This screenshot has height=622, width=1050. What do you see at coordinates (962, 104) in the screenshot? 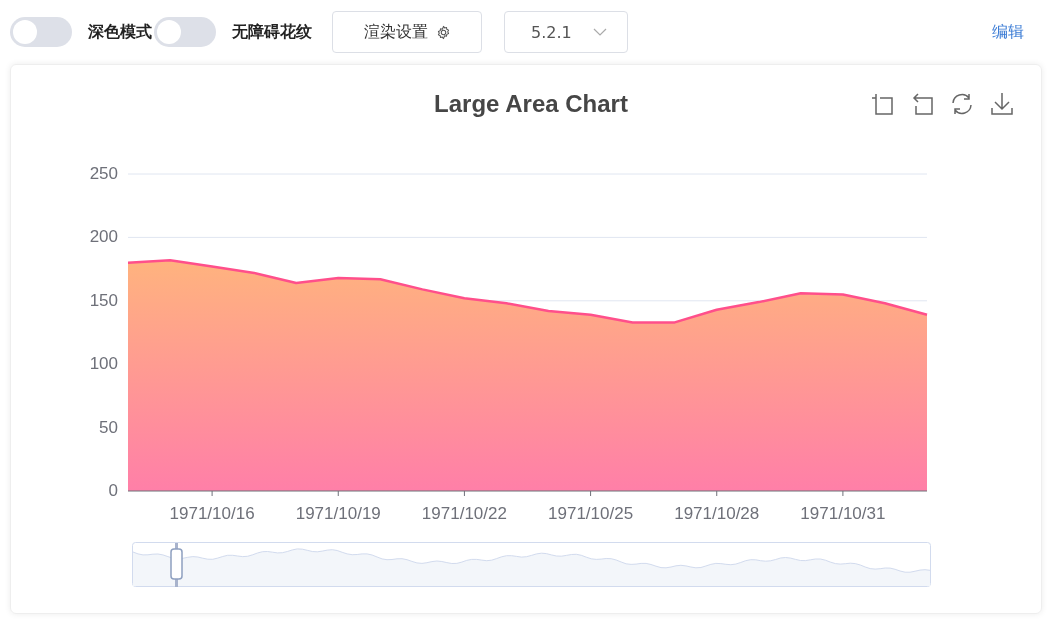
I see `refresh-icon` at bounding box center [962, 104].